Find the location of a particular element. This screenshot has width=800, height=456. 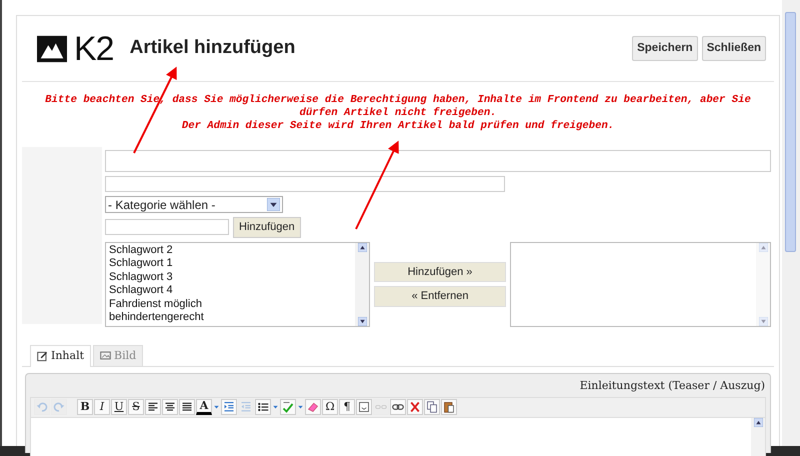

spellcheck-button is located at coordinates (288, 407).